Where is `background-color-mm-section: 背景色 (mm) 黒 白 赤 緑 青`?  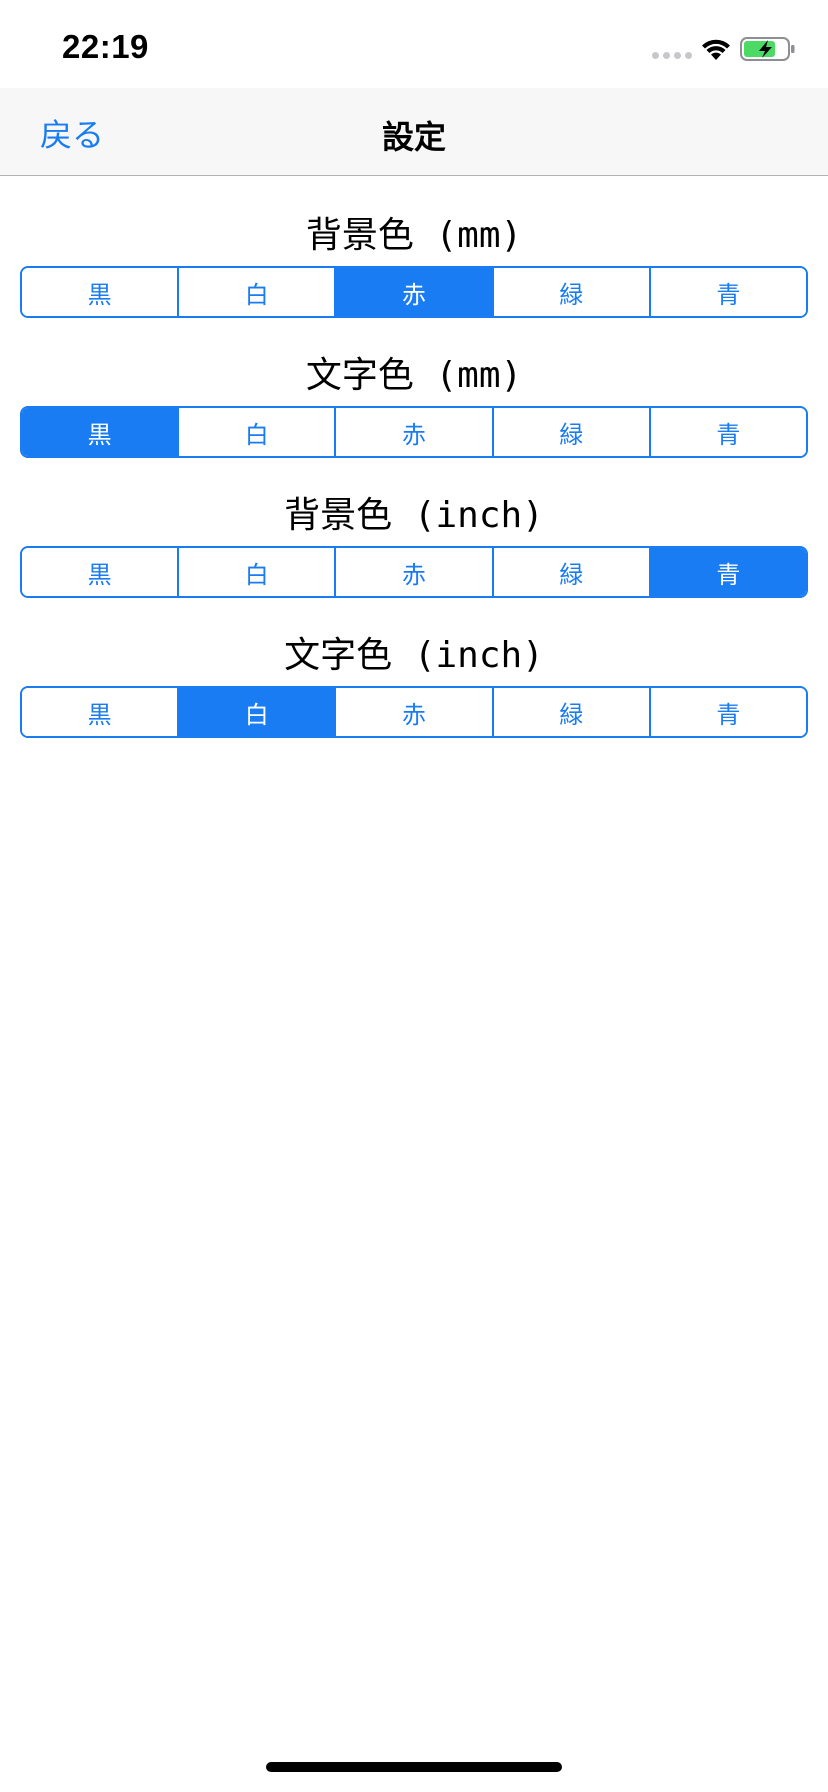 background-color-mm-section: 背景色 (mm) 黒 白 赤 緑 青 is located at coordinates (414, 265).